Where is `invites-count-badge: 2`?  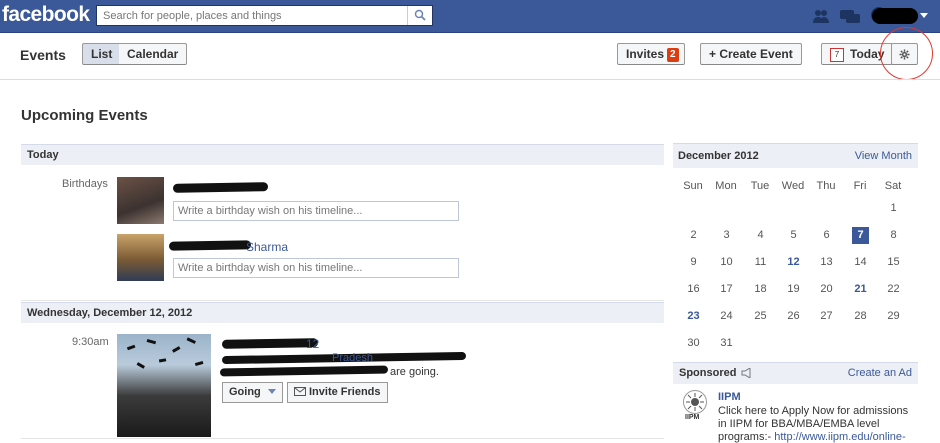 invites-count-badge: 2 is located at coordinates (673, 55).